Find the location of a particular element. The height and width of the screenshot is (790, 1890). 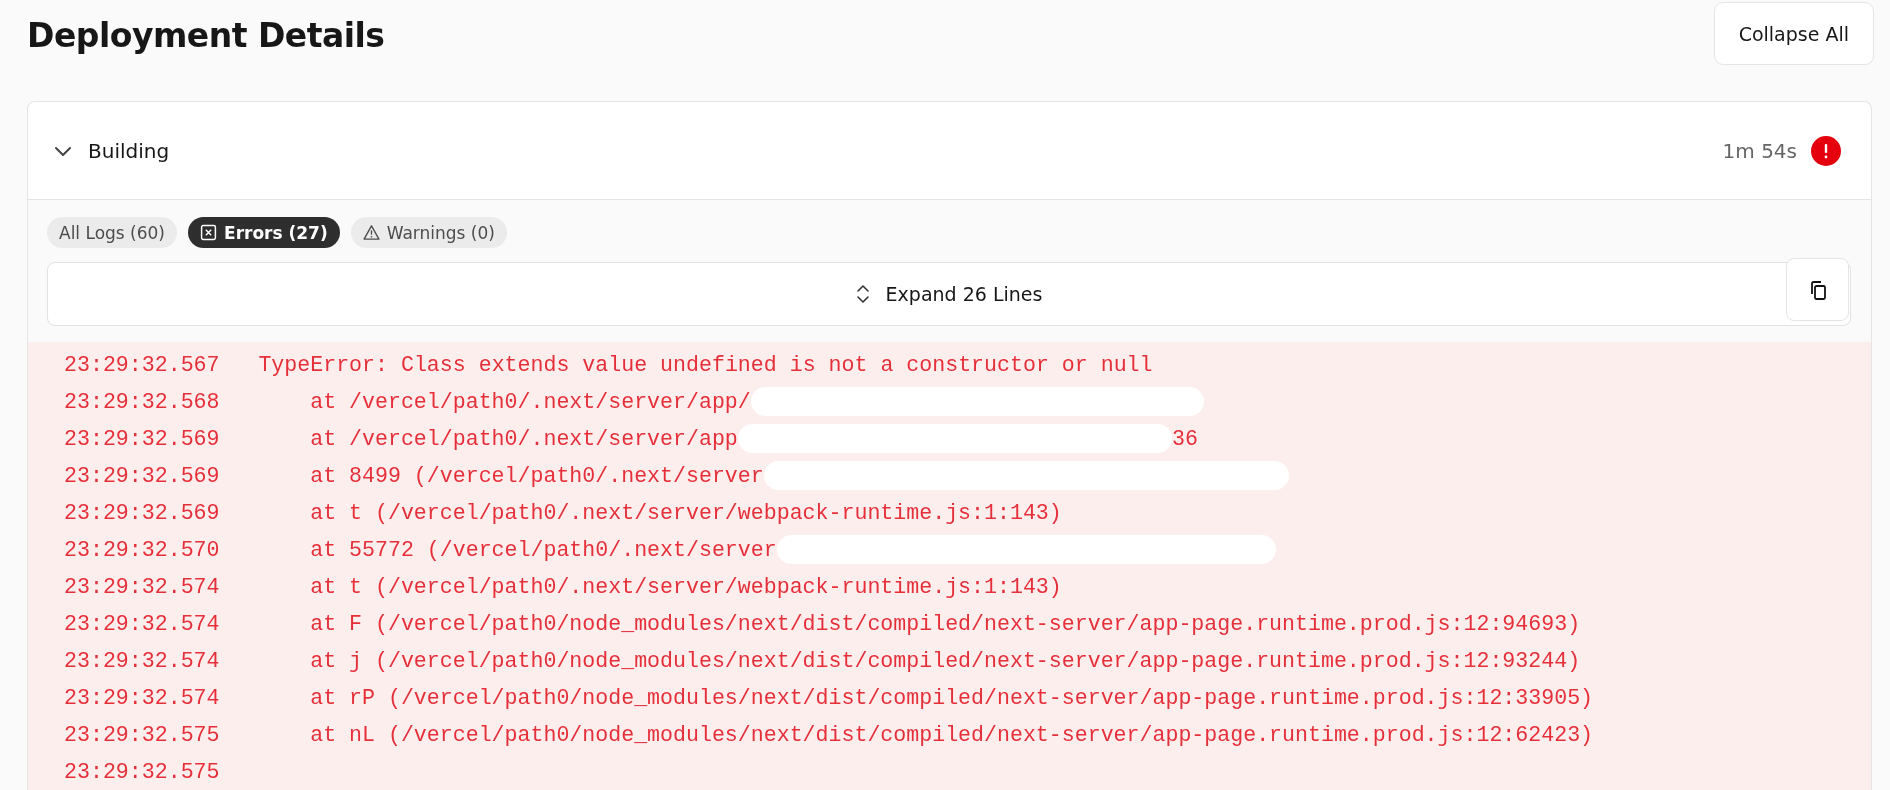

log-message: at /vercel/path0/.next/server/app/ is located at coordinates (530, 401).